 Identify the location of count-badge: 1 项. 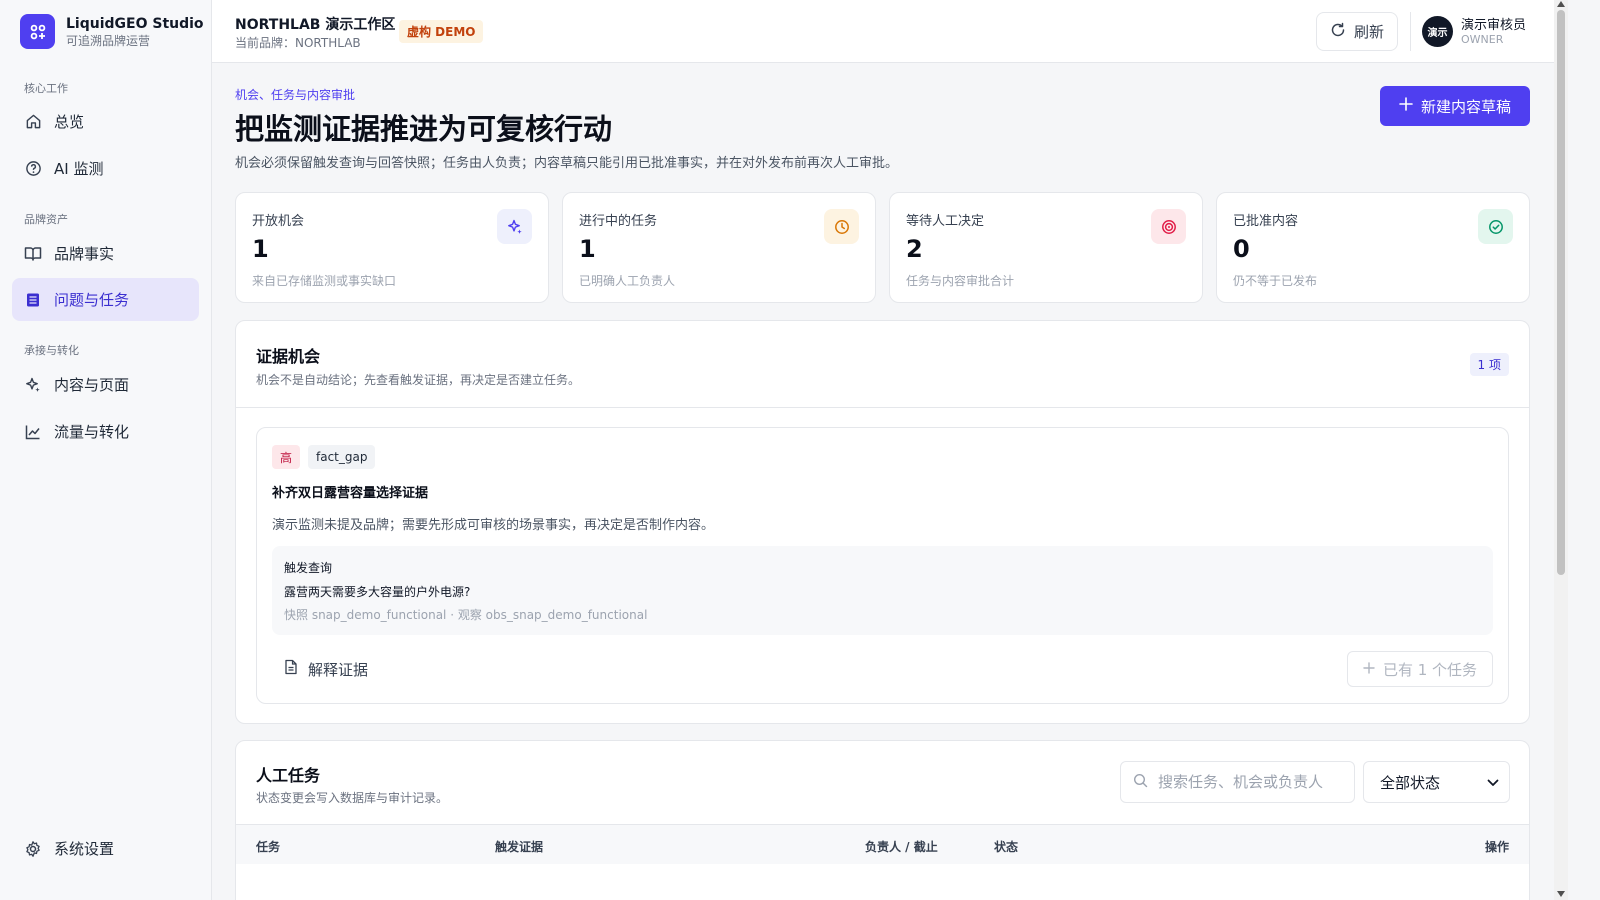
(1489, 364).